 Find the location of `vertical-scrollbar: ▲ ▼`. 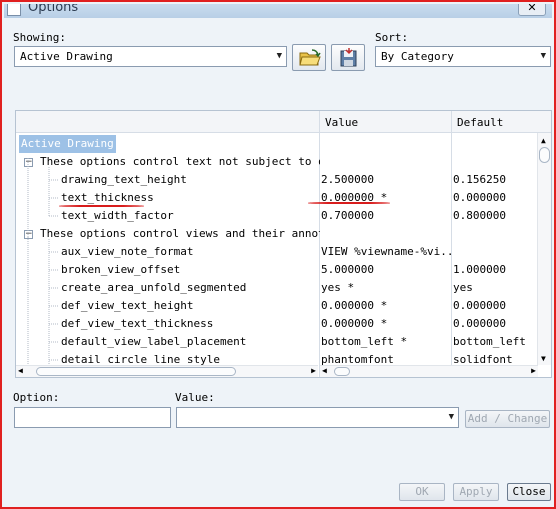

vertical-scrollbar: ▲ ▼ is located at coordinates (544, 249).